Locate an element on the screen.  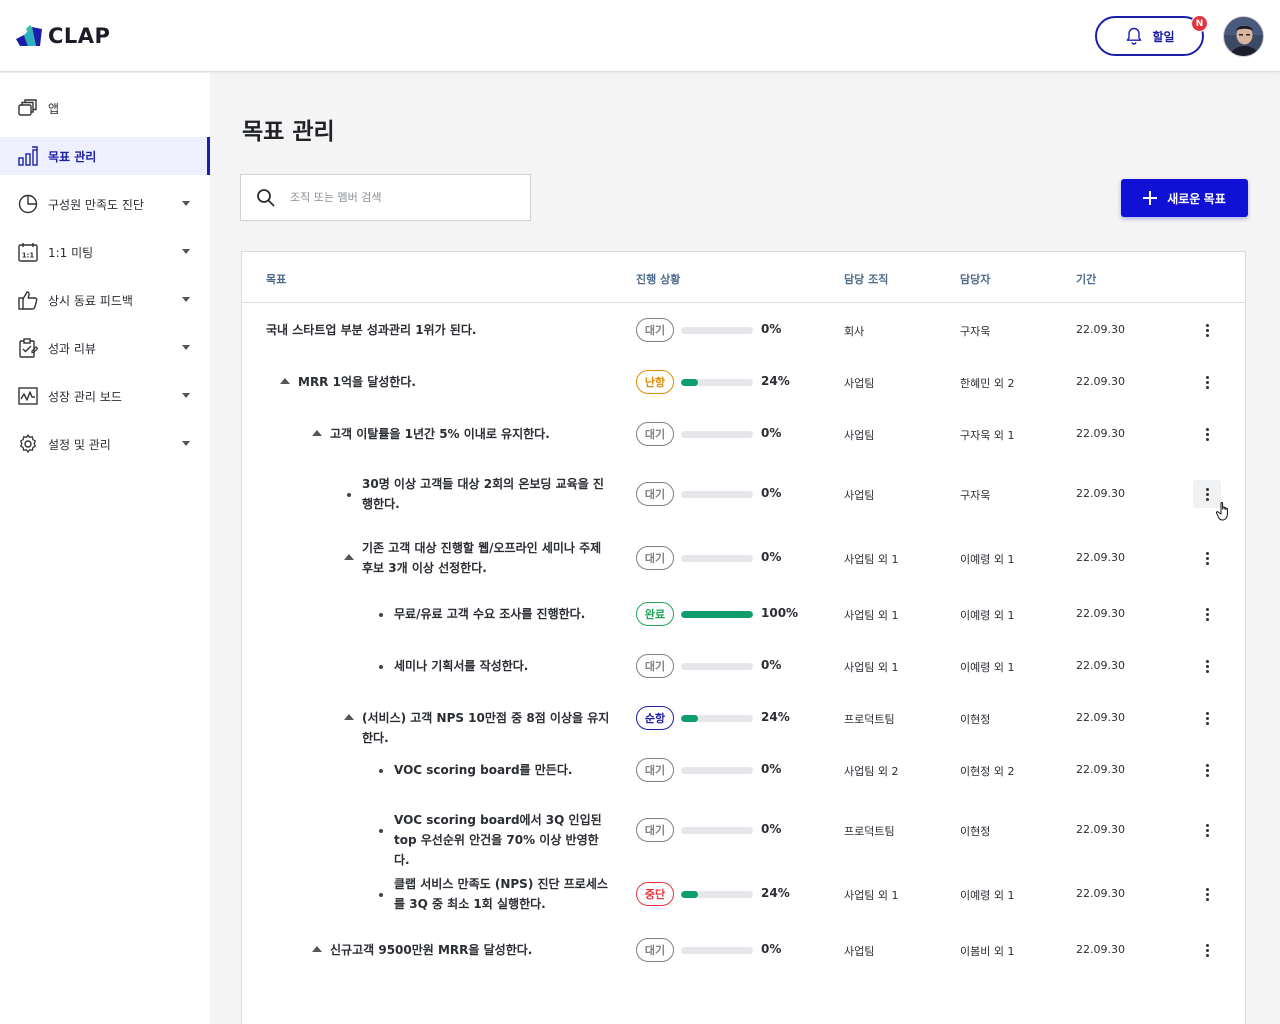
goal-title: 고객 이탈률을 1년간 5% 이내로 유지한다. is located at coordinates (471, 434).